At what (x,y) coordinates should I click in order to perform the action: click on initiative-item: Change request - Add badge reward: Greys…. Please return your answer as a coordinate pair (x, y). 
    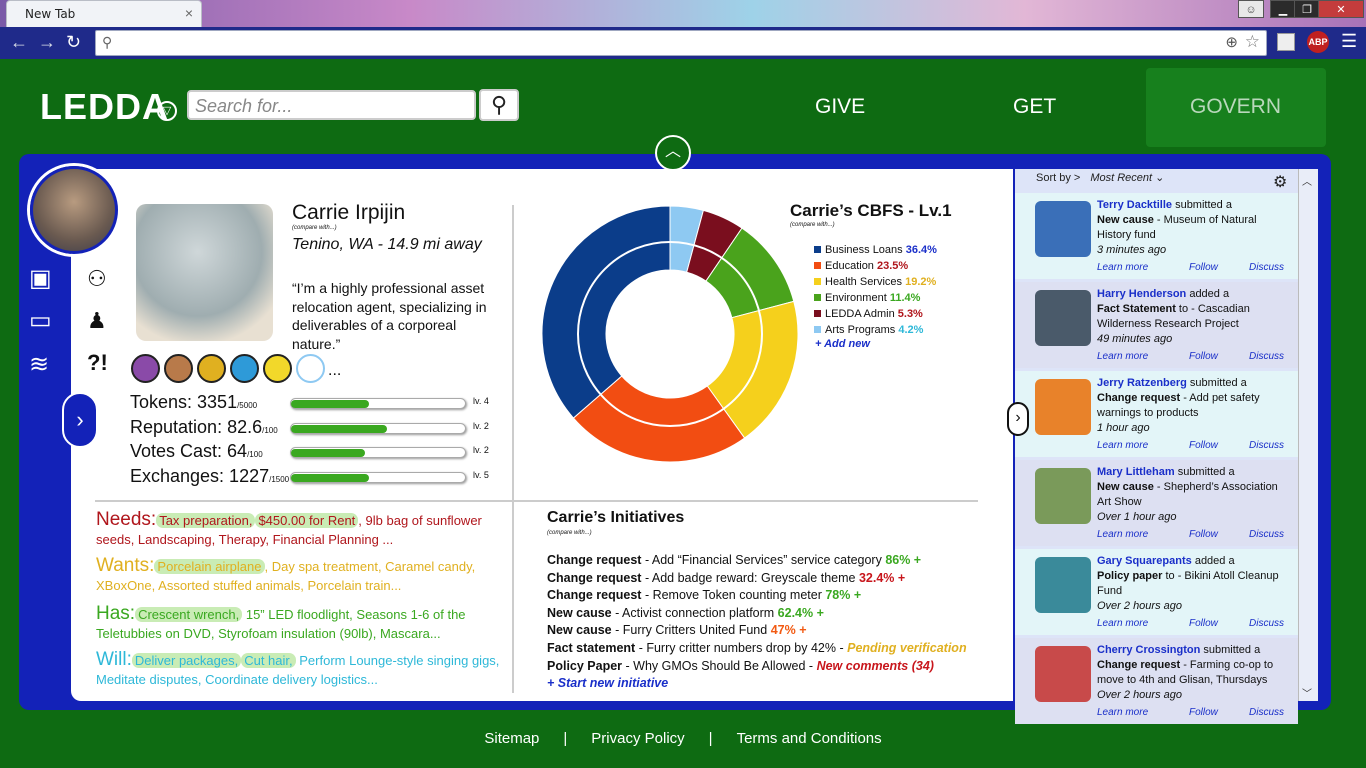
    Looking at the image, I should click on (772, 579).